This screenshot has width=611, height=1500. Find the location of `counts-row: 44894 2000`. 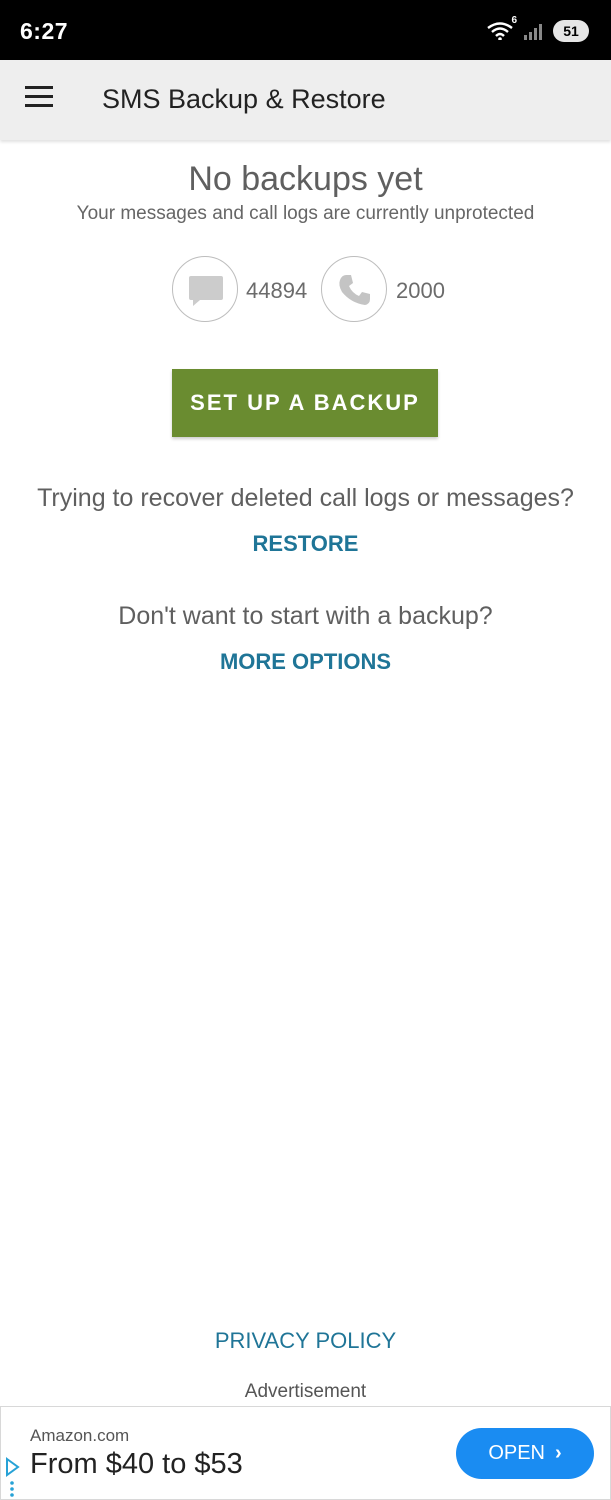

counts-row: 44894 2000 is located at coordinates (305, 290).